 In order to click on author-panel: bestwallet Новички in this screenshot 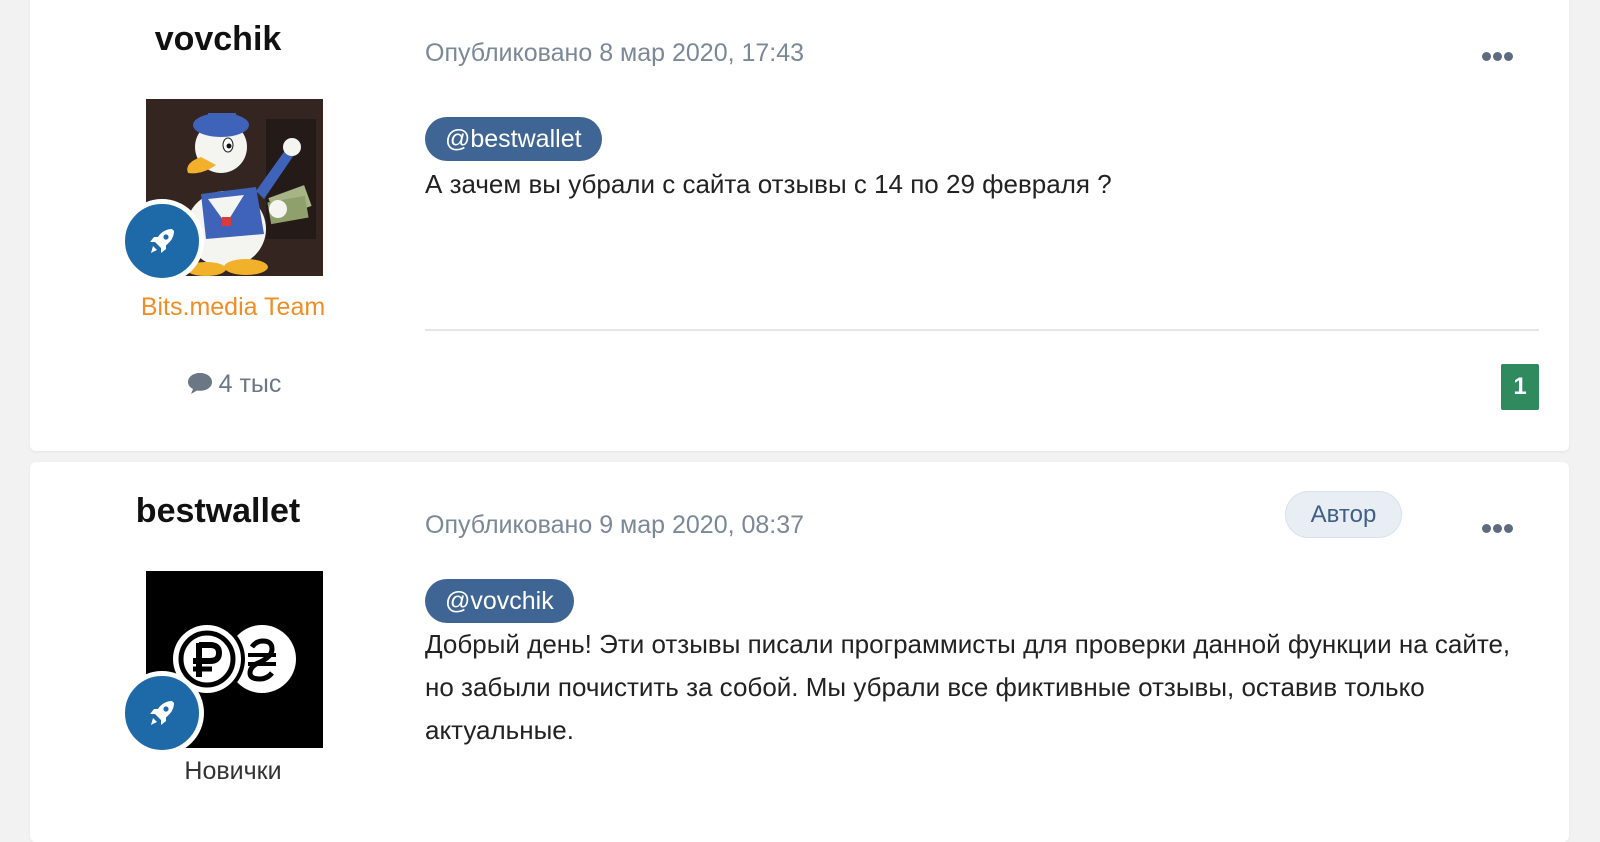, I will do `click(234, 652)`.